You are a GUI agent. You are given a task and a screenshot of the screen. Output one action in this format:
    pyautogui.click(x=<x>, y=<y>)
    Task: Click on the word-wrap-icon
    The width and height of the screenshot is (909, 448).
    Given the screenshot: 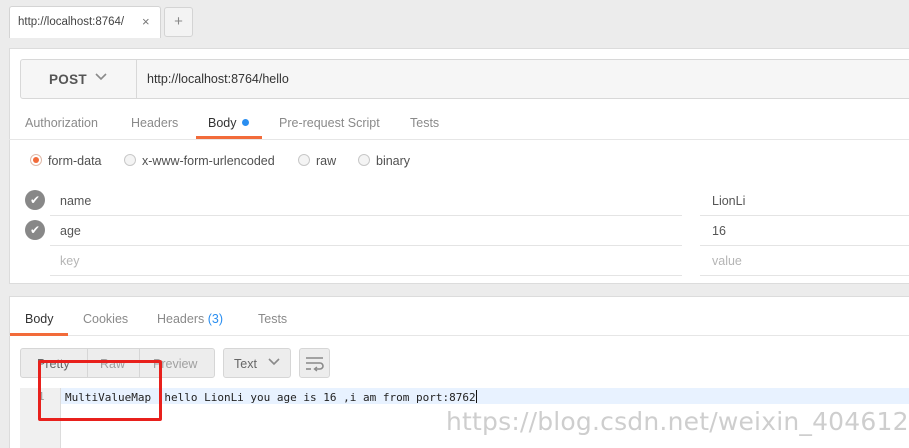 What is the action you would take?
    pyautogui.click(x=315, y=364)
    